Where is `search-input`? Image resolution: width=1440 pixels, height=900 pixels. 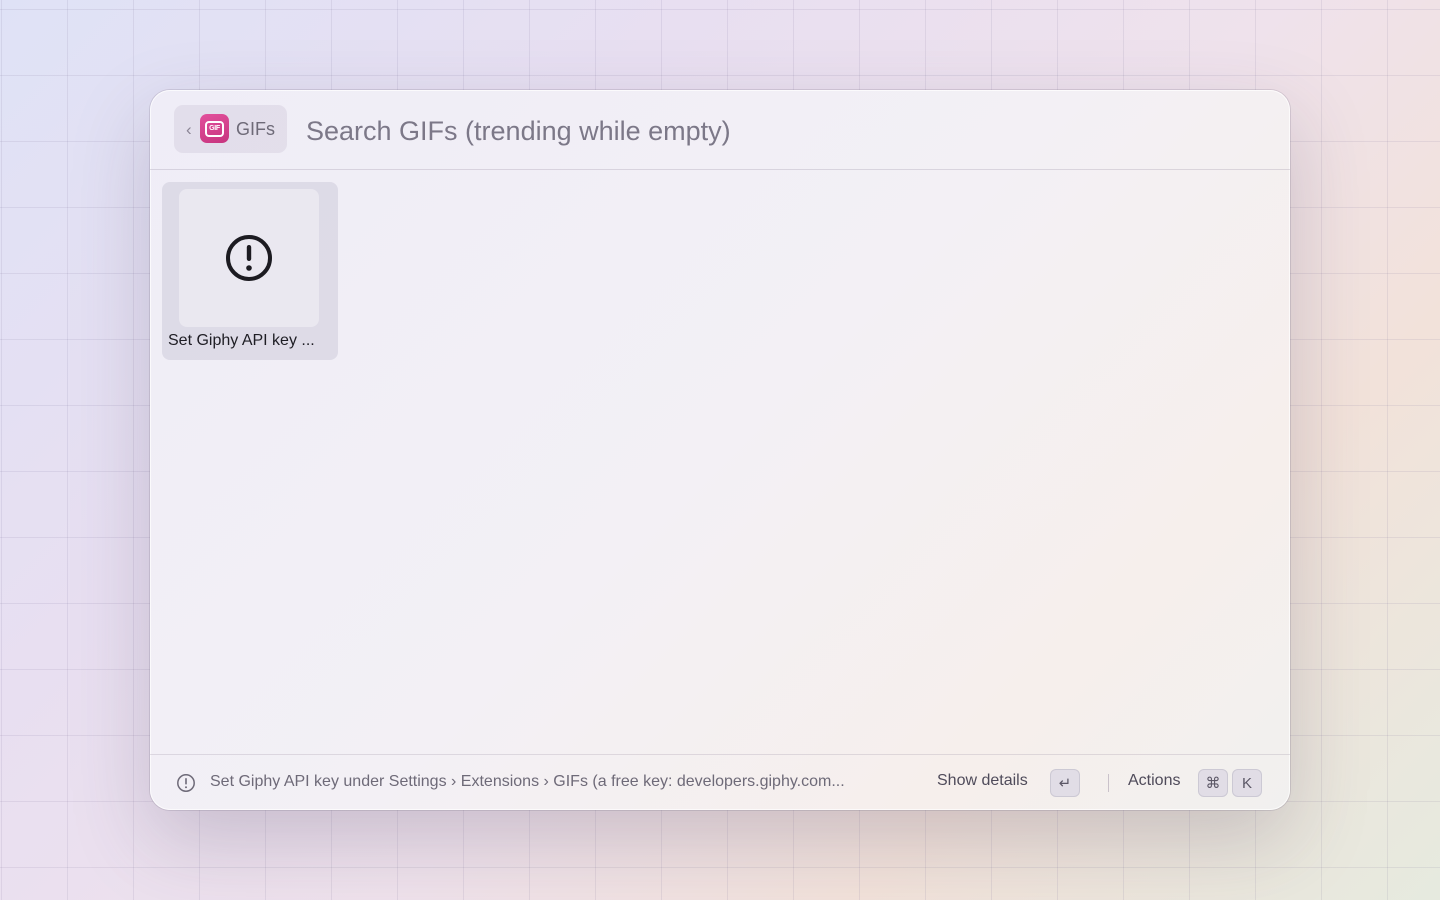 search-input is located at coordinates (756, 131).